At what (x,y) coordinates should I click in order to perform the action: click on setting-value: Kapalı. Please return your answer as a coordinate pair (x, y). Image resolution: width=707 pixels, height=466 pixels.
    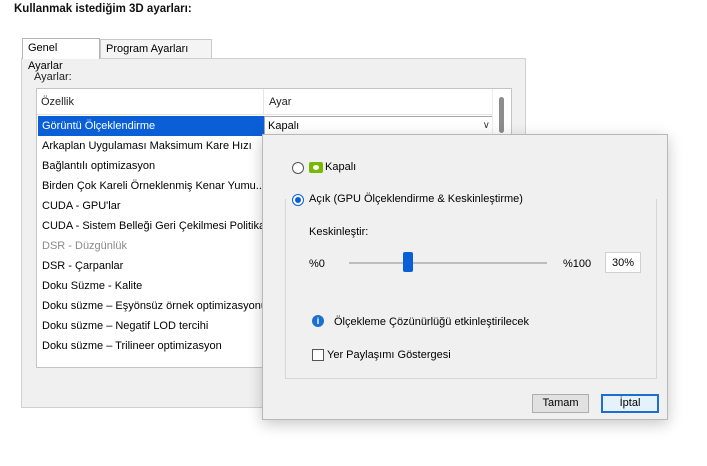
    Looking at the image, I should click on (284, 126).